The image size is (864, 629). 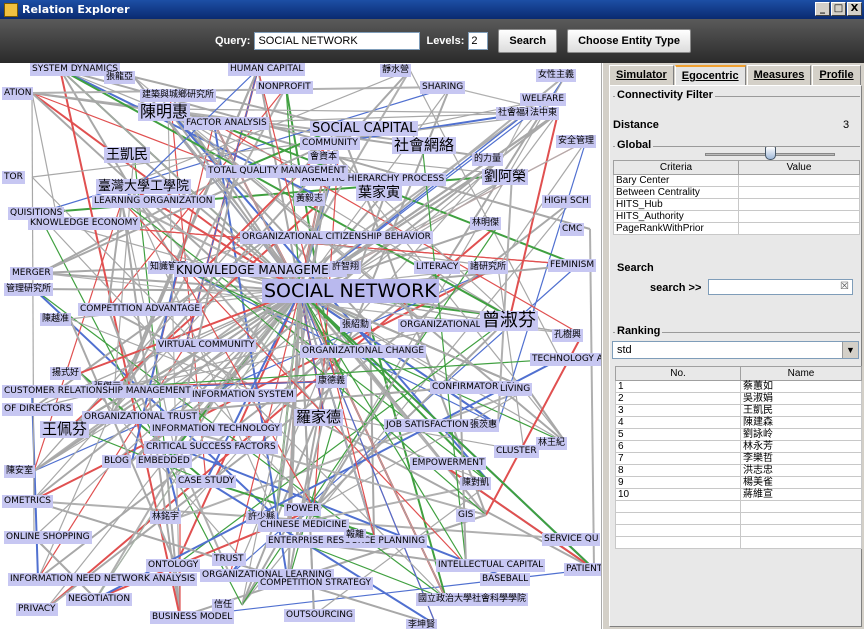 What do you see at coordinates (48, 537) in the screenshot?
I see `graph-node: ONLINE SHOPPING` at bounding box center [48, 537].